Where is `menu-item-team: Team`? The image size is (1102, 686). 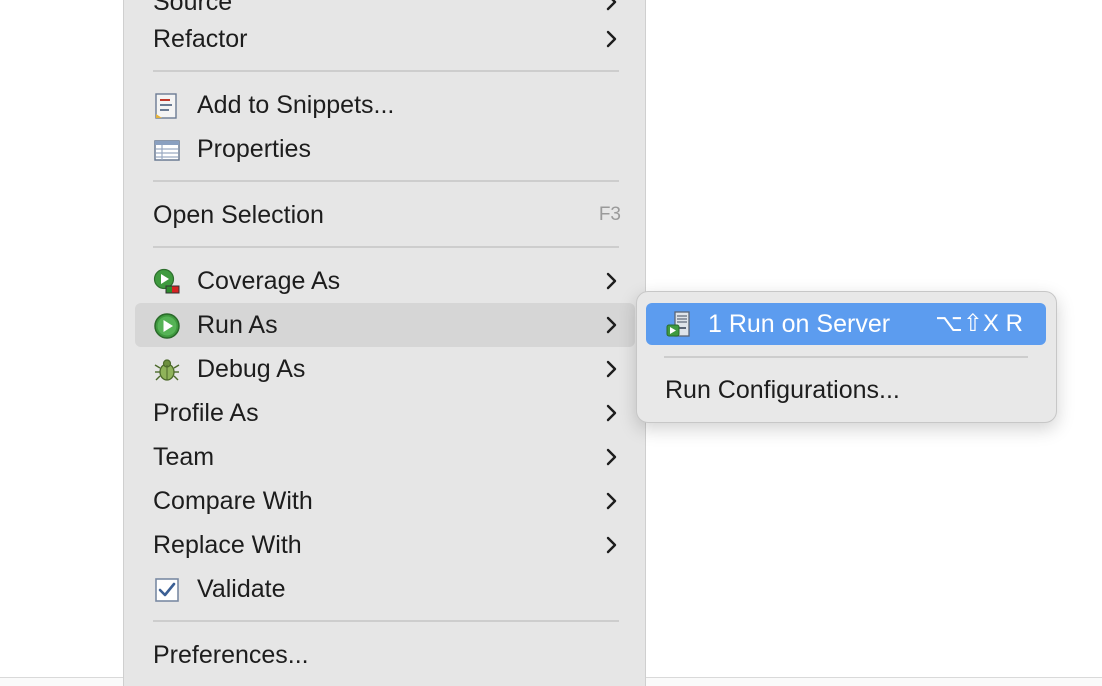 menu-item-team: Team is located at coordinates (385, 457).